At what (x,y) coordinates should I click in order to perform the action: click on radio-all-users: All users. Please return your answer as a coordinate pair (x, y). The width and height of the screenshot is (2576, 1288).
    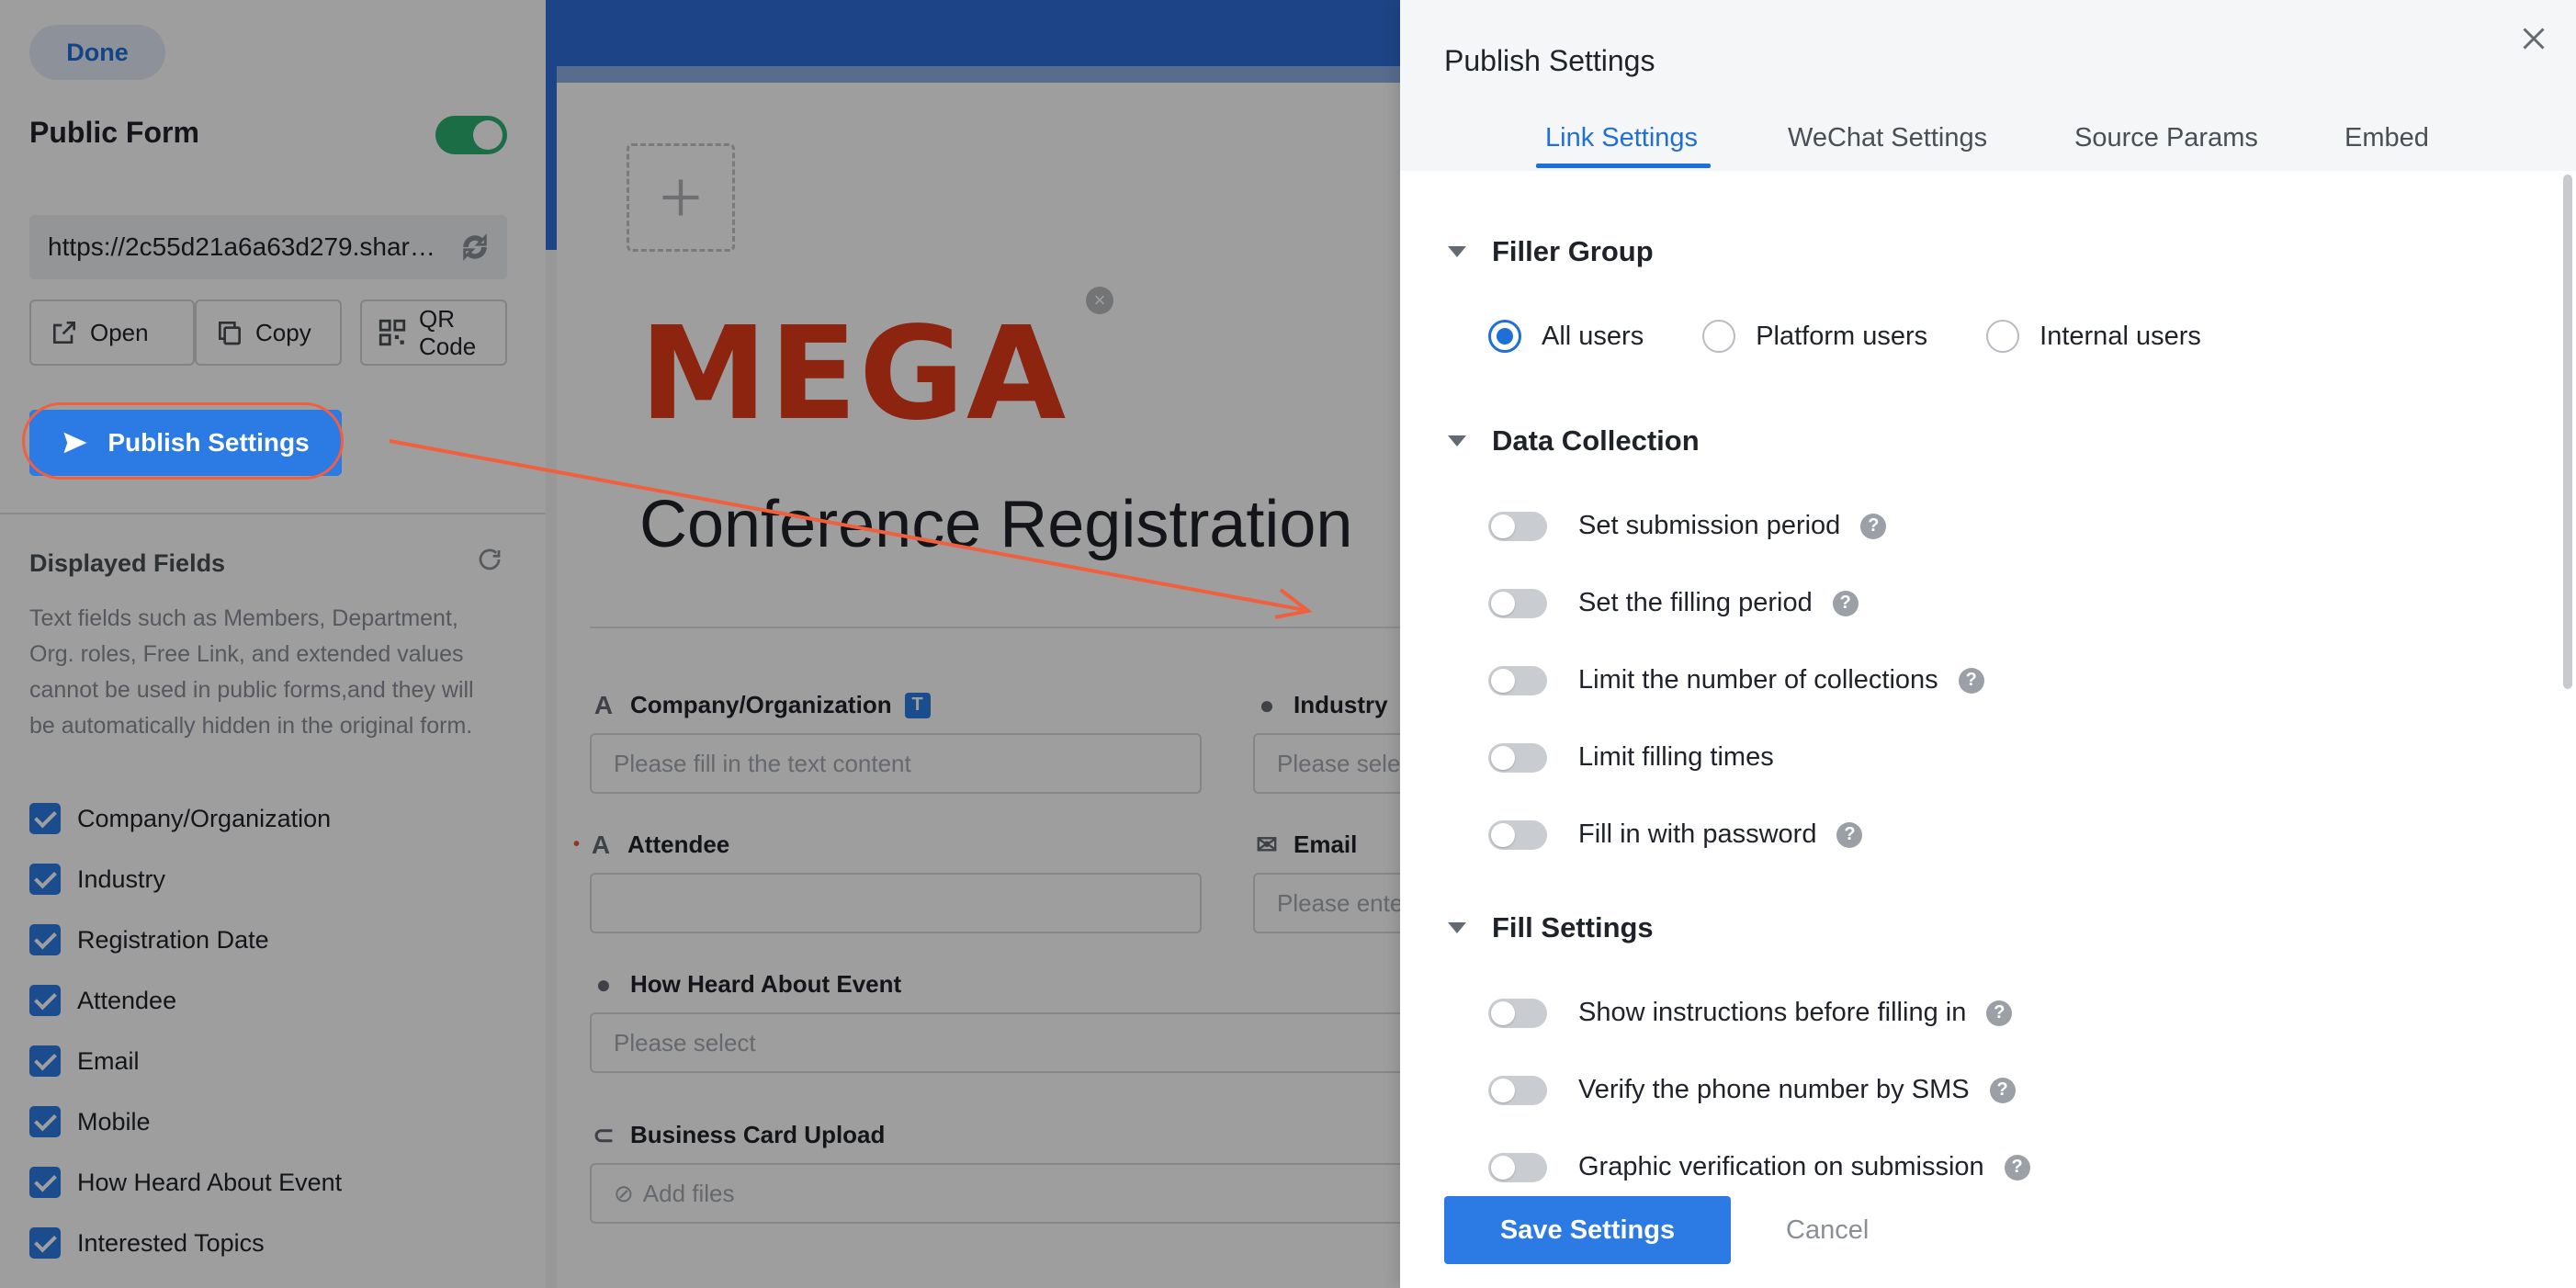
    Looking at the image, I should click on (1566, 336).